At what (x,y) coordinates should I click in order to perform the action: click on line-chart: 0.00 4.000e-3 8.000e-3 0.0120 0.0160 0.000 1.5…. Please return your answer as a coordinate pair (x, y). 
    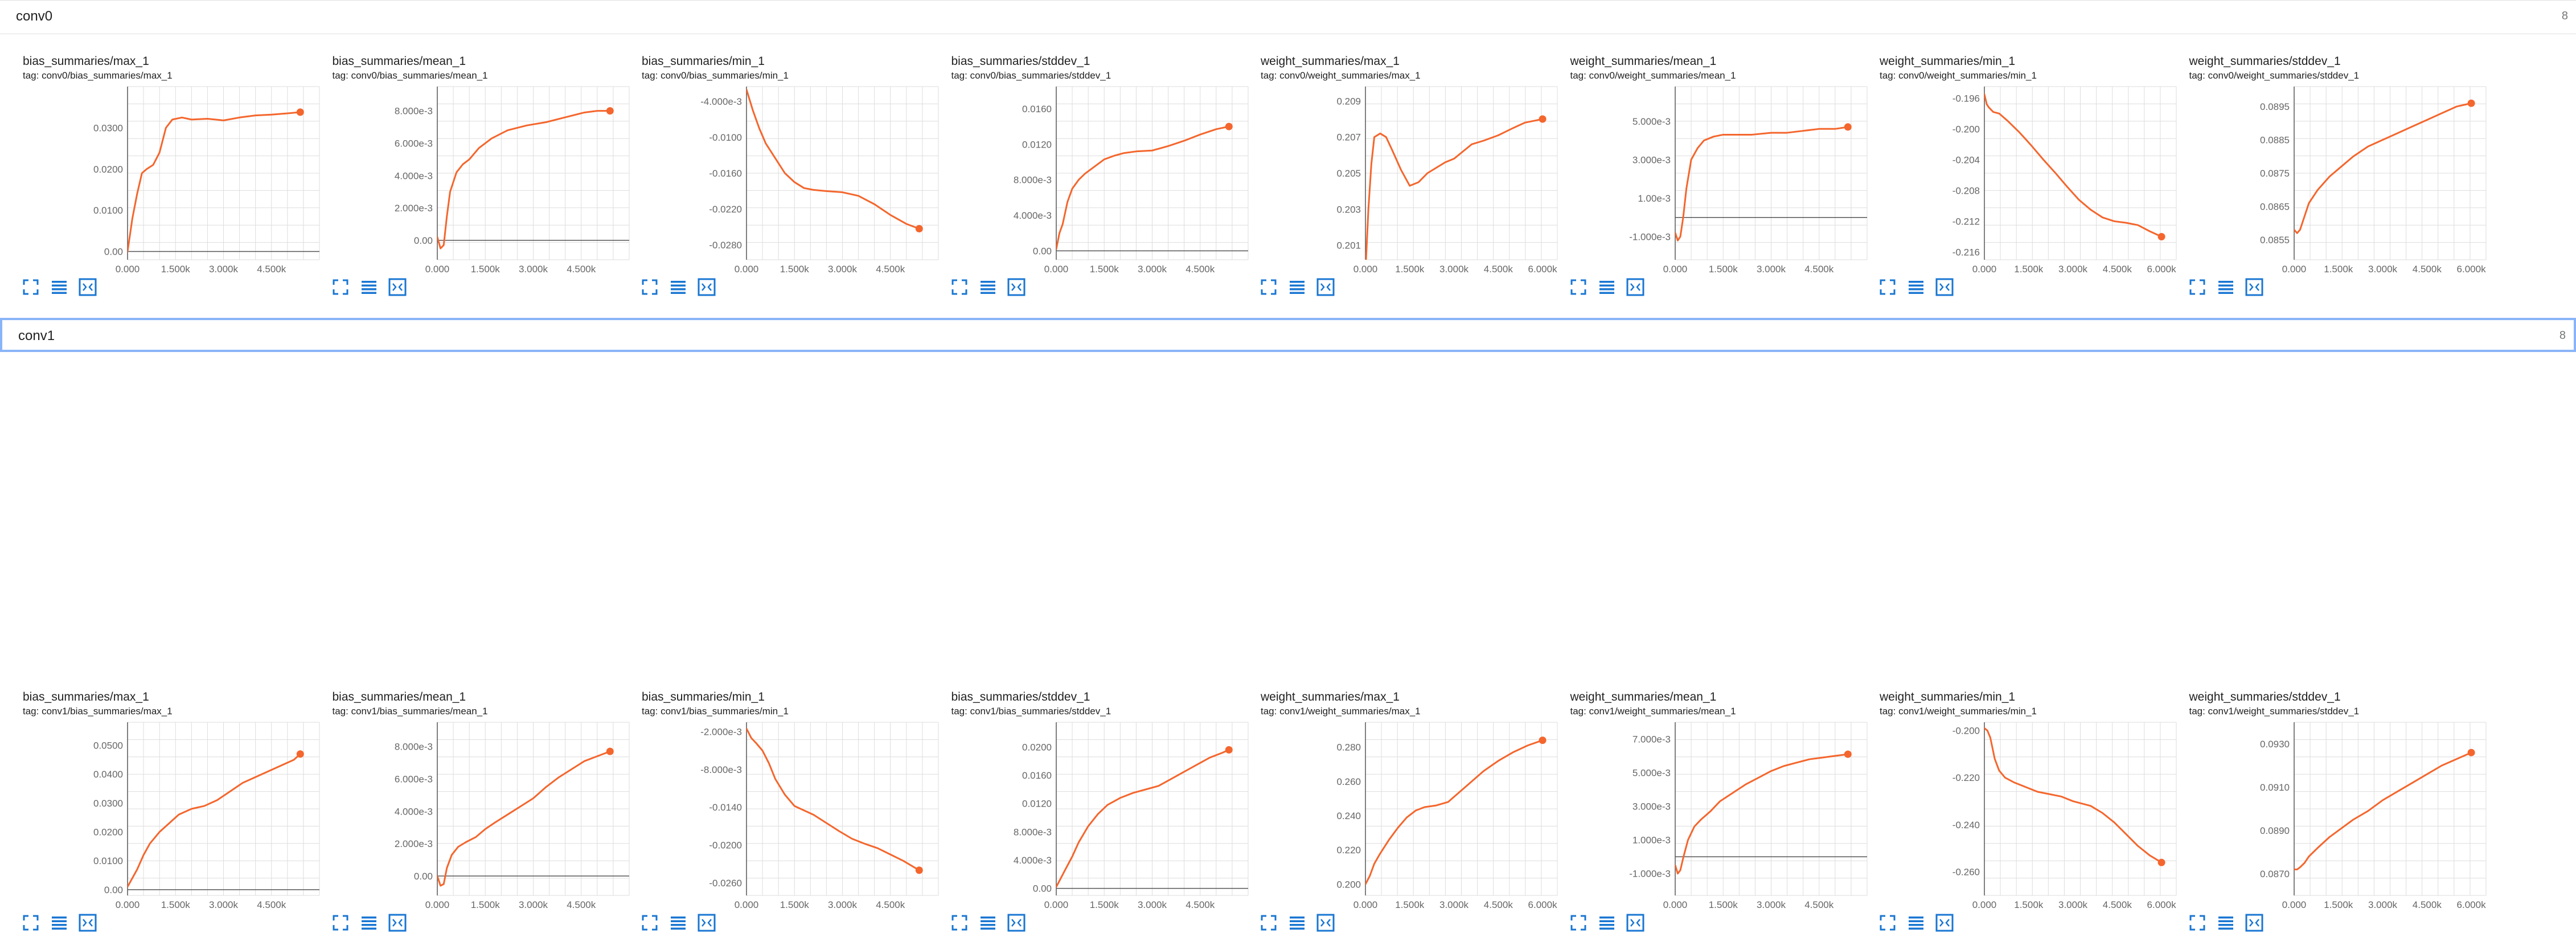
    Looking at the image, I should click on (1103, 178).